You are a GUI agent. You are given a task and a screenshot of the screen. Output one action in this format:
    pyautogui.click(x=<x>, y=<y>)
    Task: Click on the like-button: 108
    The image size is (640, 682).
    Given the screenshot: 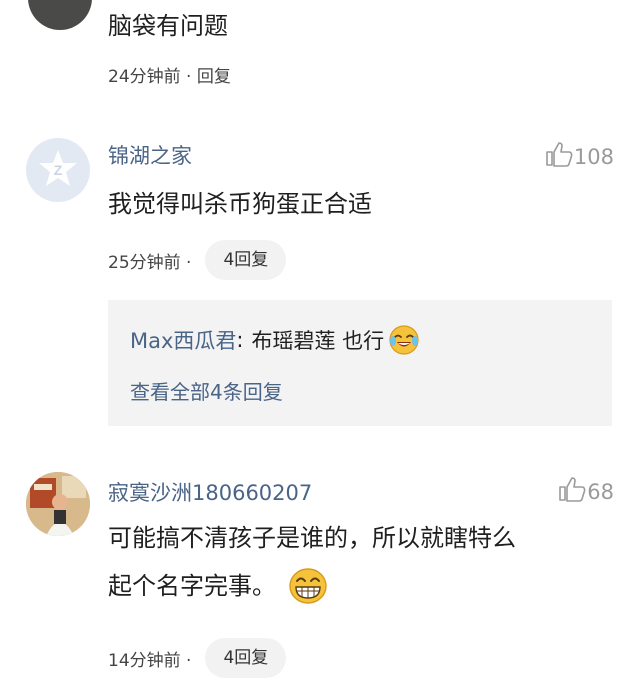 What is the action you would take?
    pyautogui.click(x=579, y=156)
    